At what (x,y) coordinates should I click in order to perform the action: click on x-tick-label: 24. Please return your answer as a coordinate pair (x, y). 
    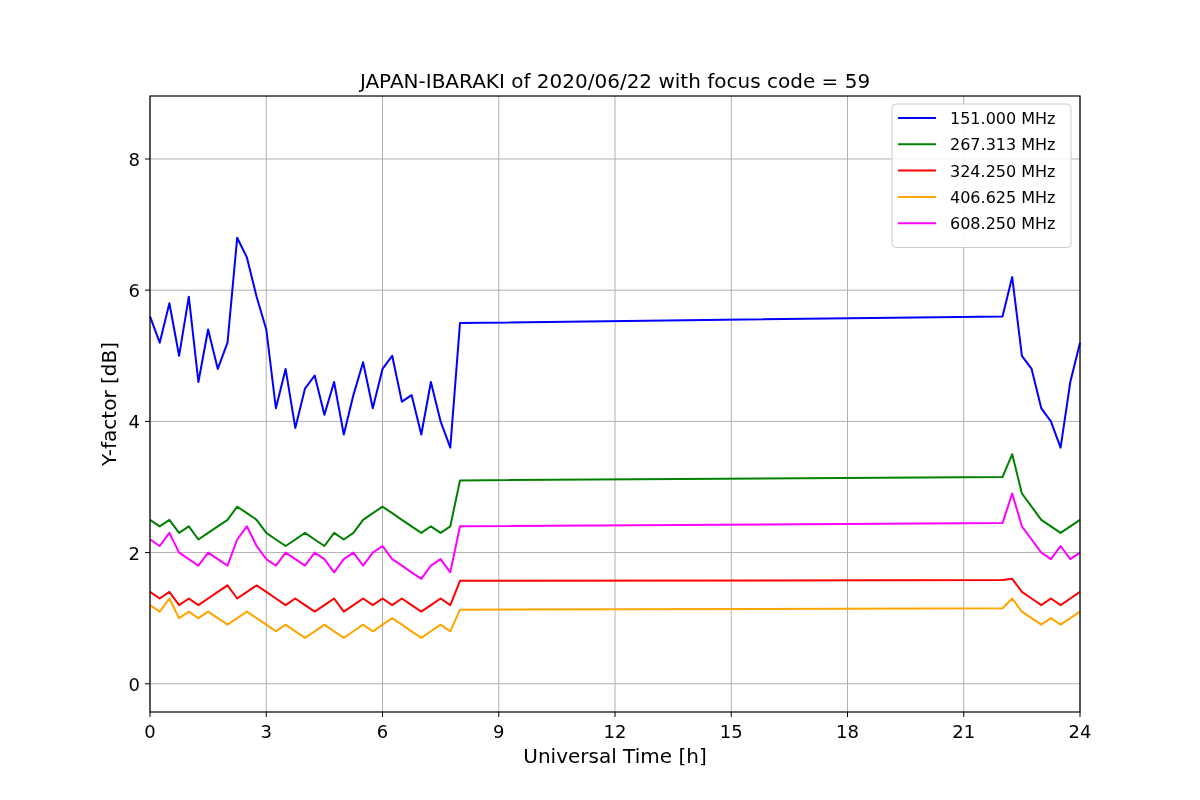
    Looking at the image, I should click on (1080, 731).